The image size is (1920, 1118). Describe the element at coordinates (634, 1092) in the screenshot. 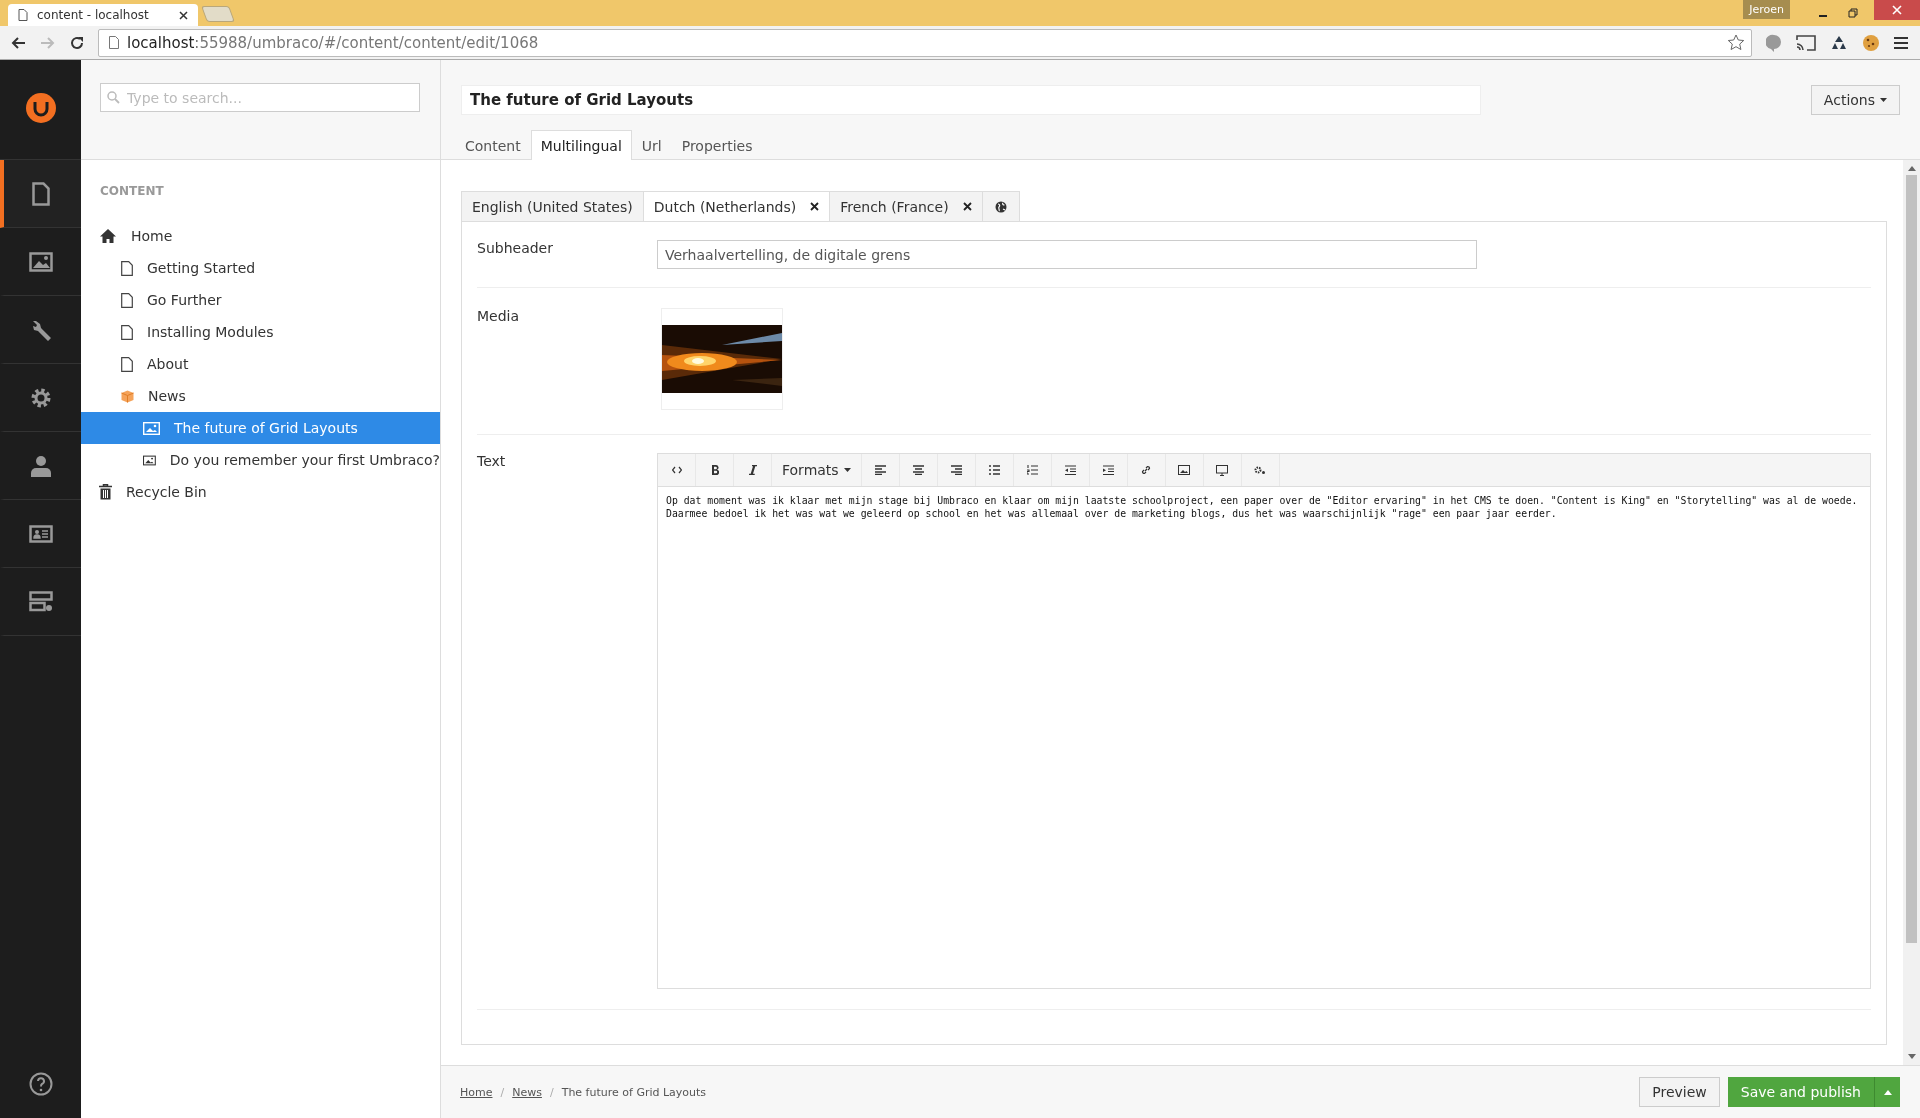

I see `breadcrumb-current: The future of Grid Layouts` at that location.